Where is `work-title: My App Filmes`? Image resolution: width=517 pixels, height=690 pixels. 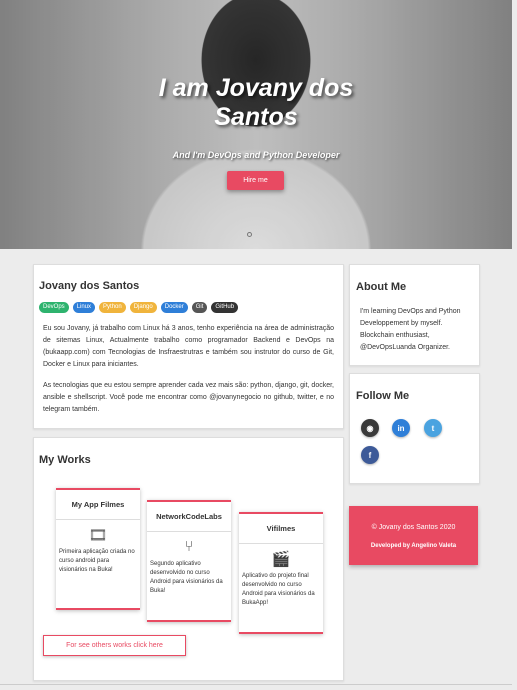
work-title: My App Filmes is located at coordinates (98, 505).